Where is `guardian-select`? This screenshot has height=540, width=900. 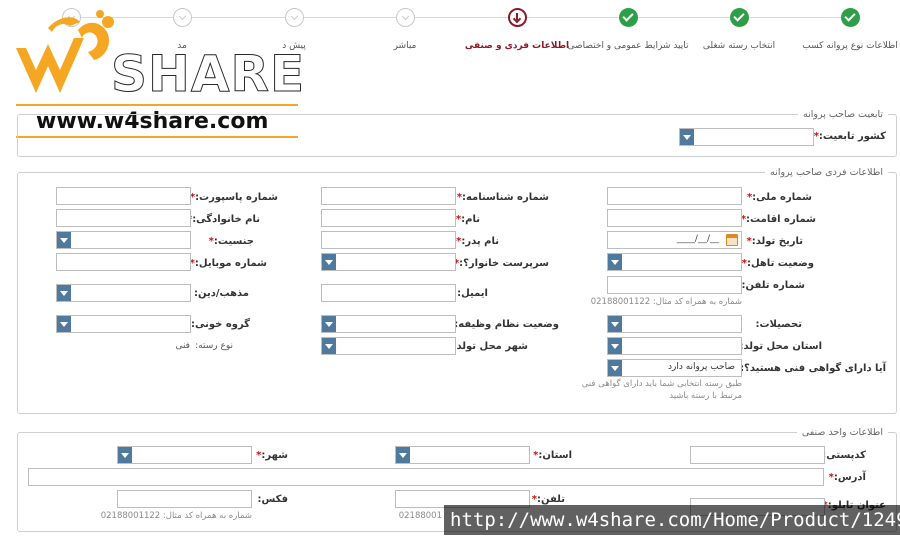 guardian-select is located at coordinates (388, 262).